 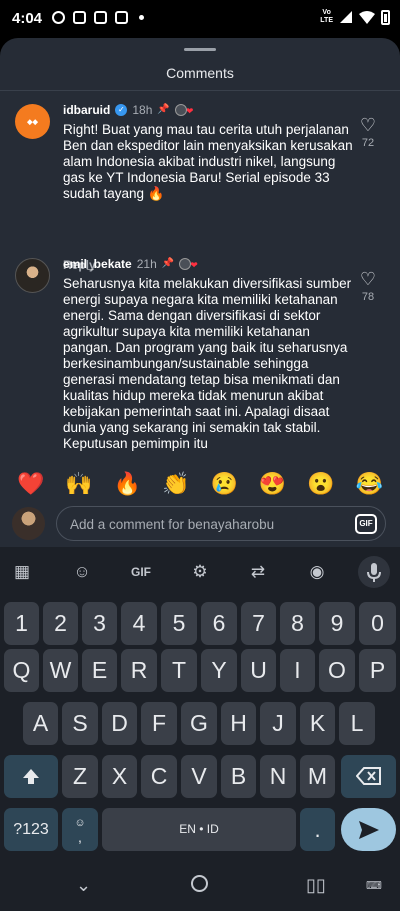 What do you see at coordinates (139, 623) in the screenshot?
I see `key-4: 4` at bounding box center [139, 623].